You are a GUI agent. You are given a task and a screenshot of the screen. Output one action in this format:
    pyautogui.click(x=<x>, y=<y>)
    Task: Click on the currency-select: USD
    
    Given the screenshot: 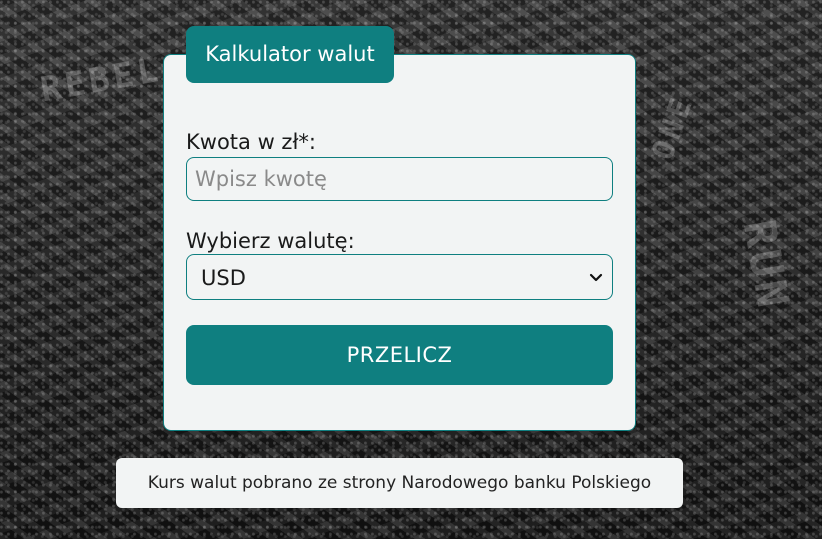 What is the action you would take?
    pyautogui.click(x=399, y=277)
    